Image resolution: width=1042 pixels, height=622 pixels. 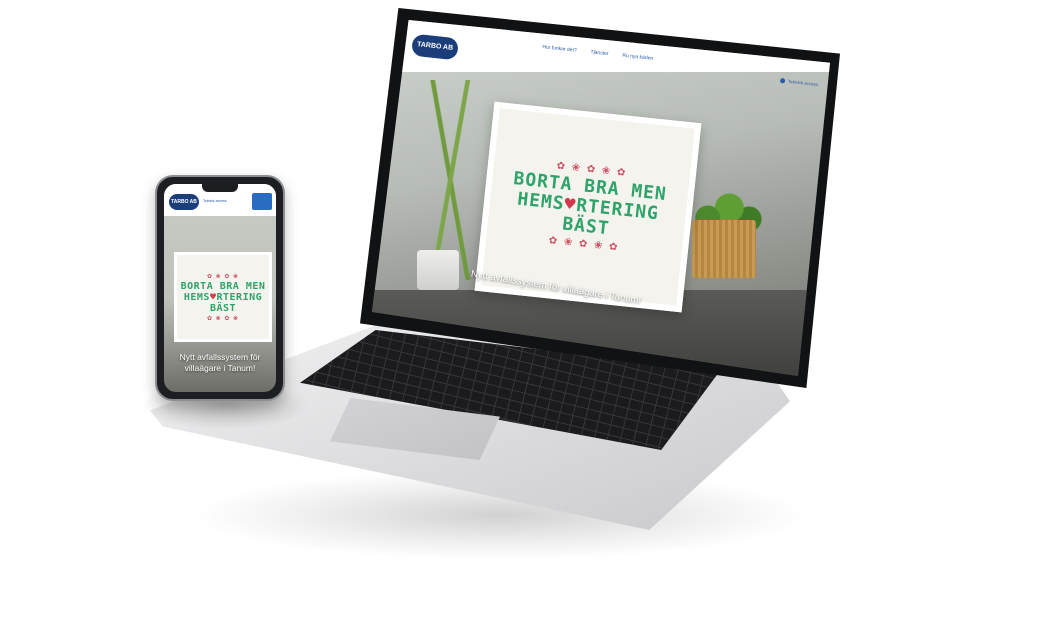 I want to click on phone-hero-line-1: BORTA BRA MEN, so click(x=223, y=286).